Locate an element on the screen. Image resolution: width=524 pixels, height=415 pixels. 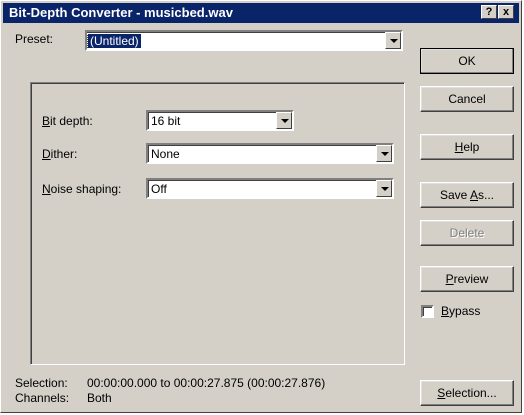
channels-status-value: Both is located at coordinates (99, 398).